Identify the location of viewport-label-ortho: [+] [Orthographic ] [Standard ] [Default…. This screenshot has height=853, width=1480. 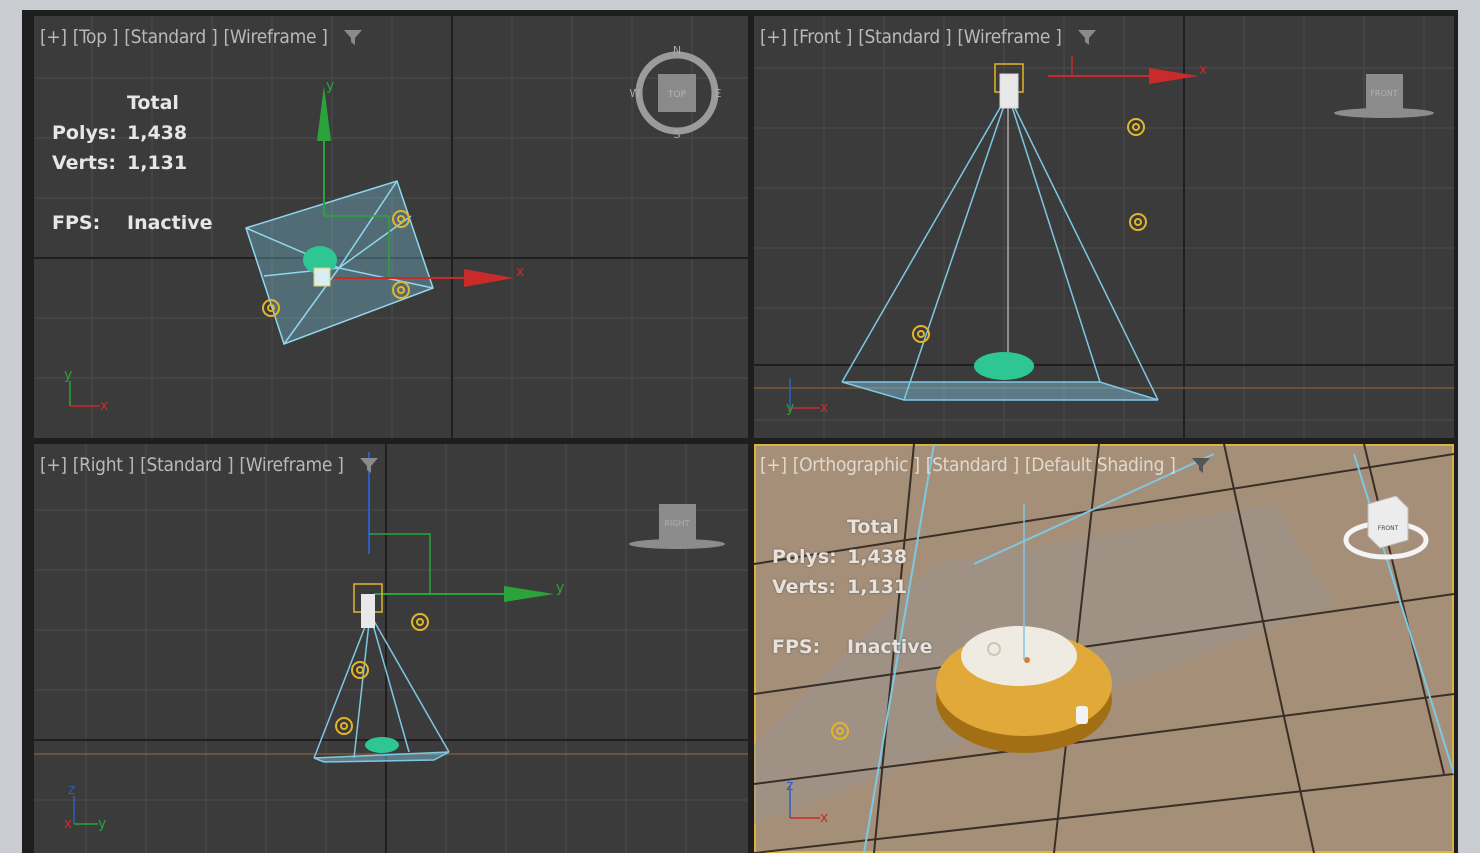
(986, 465).